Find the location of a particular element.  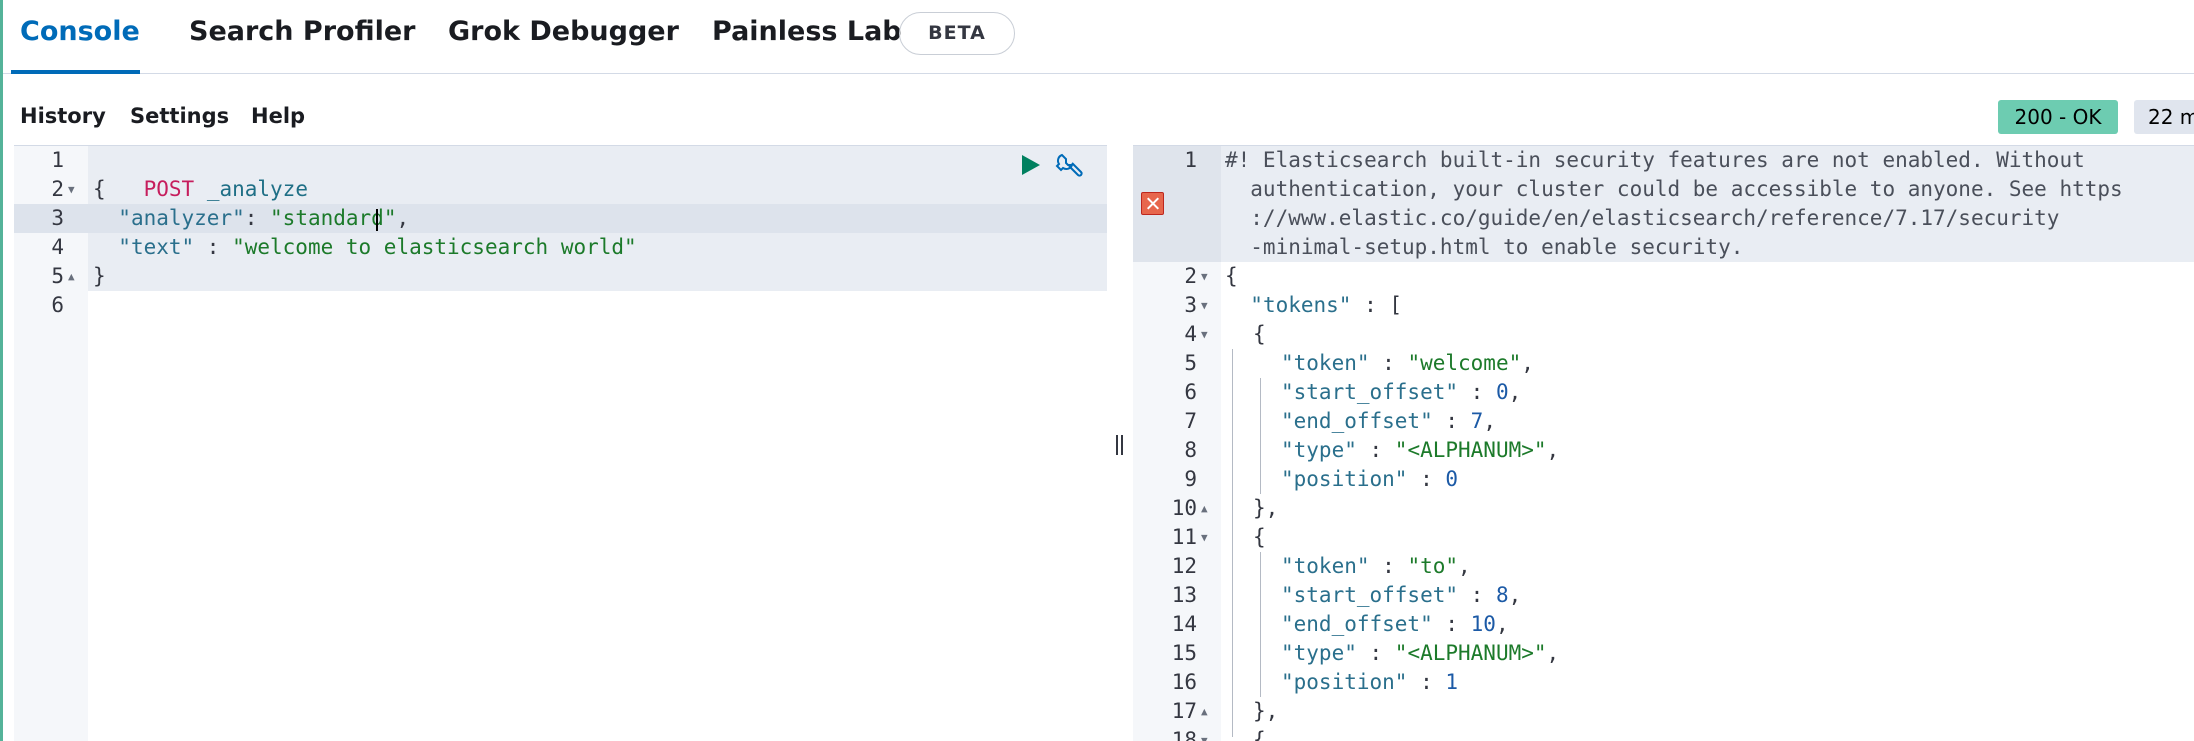

response-line-7: "end_offset" : 7, is located at coordinates (1388, 421).